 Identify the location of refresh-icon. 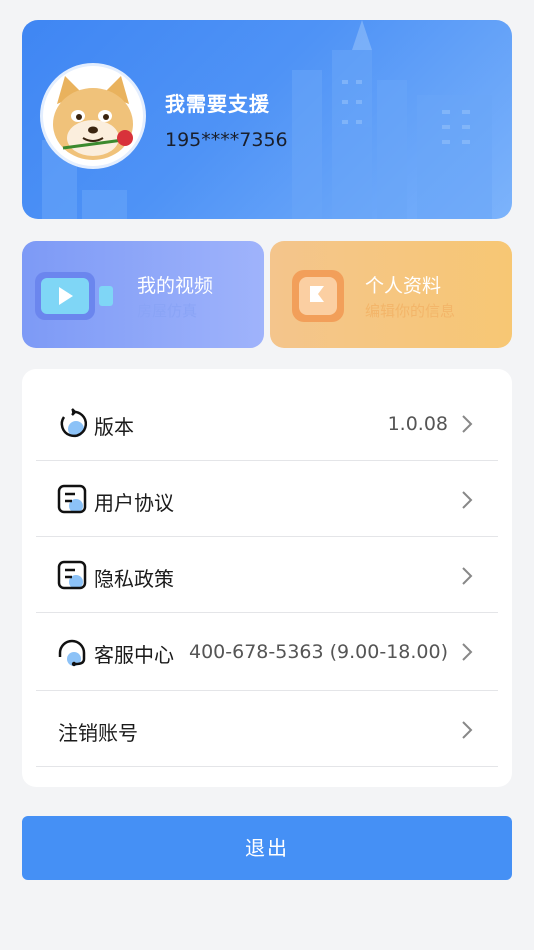
(74, 423).